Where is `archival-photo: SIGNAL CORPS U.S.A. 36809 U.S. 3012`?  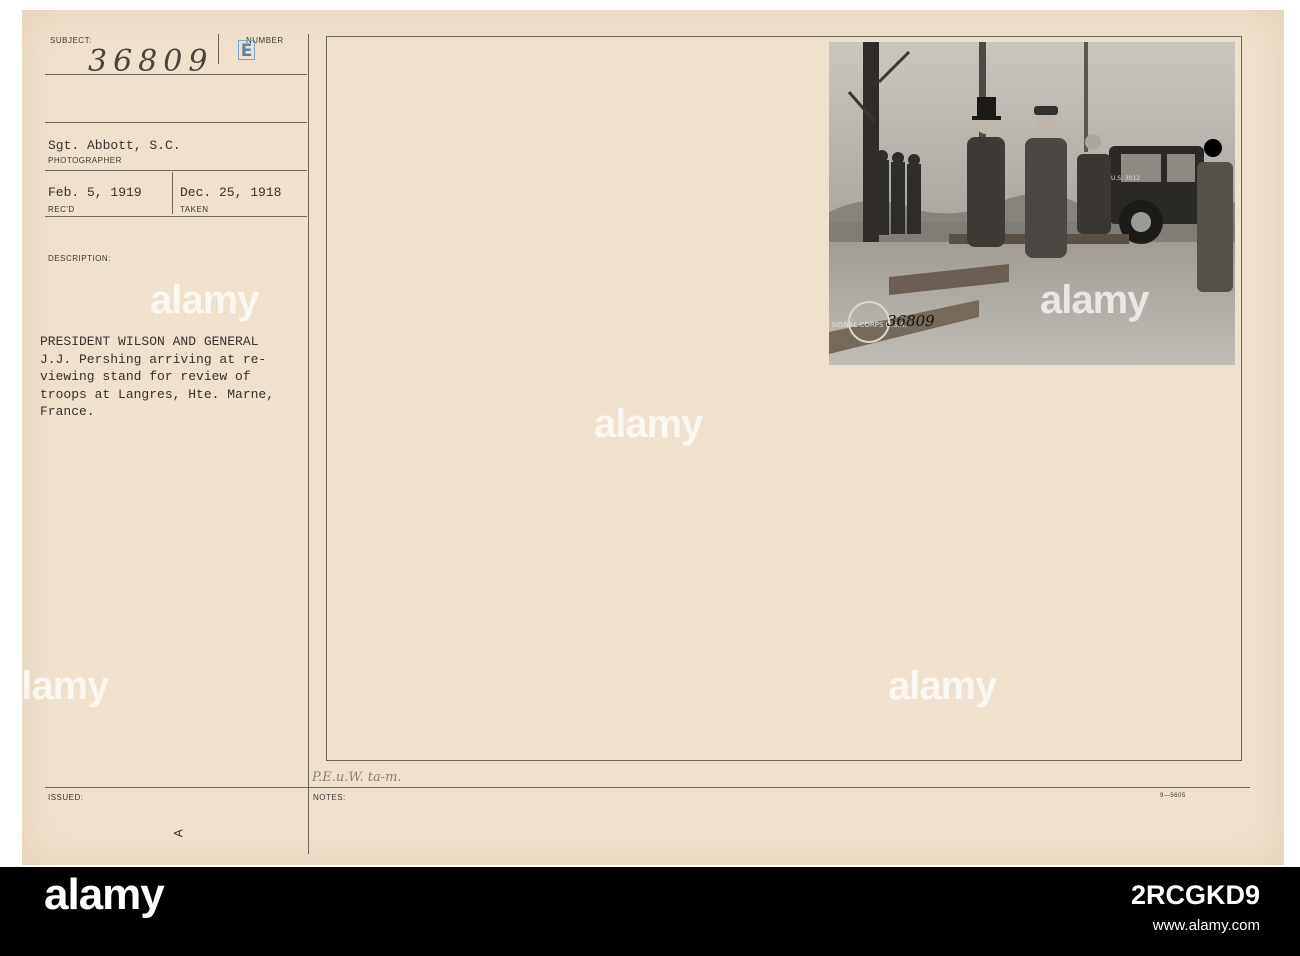
archival-photo: SIGNAL CORPS U.S.A. 36809 U.S. 3012 is located at coordinates (1032, 203).